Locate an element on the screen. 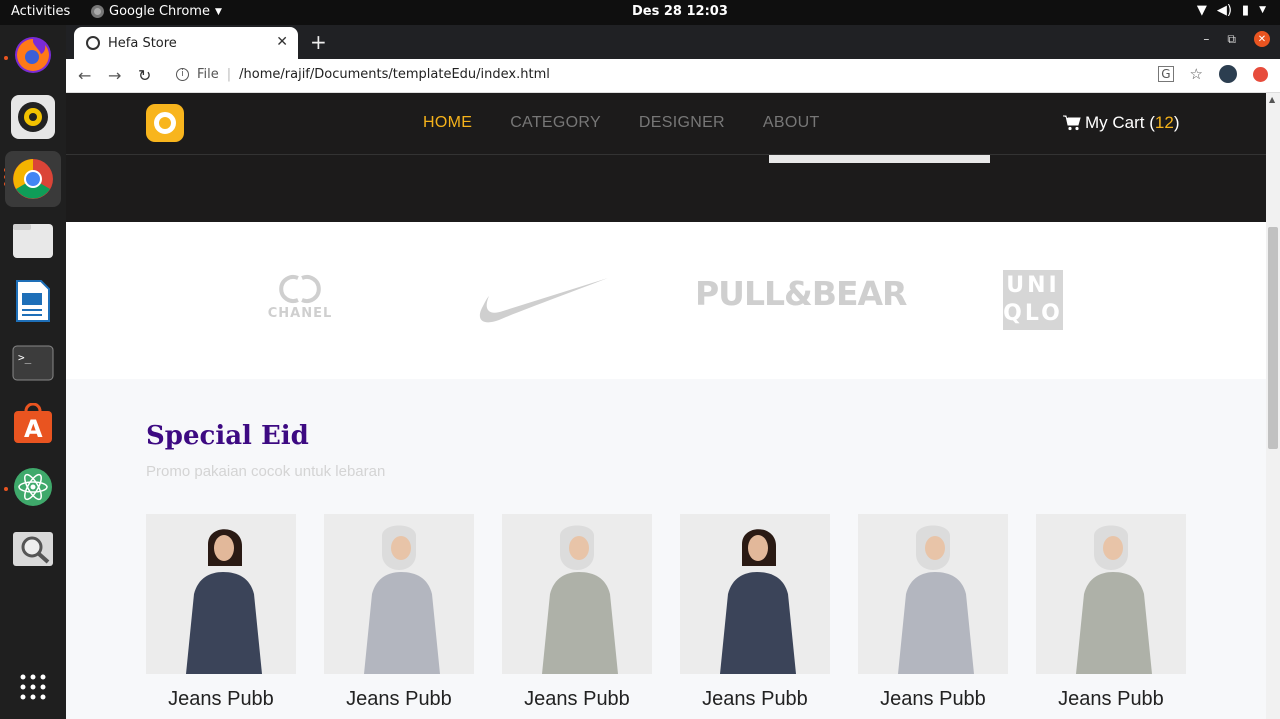 The image size is (1280, 719). nav-about: ABOUT is located at coordinates (791, 123).